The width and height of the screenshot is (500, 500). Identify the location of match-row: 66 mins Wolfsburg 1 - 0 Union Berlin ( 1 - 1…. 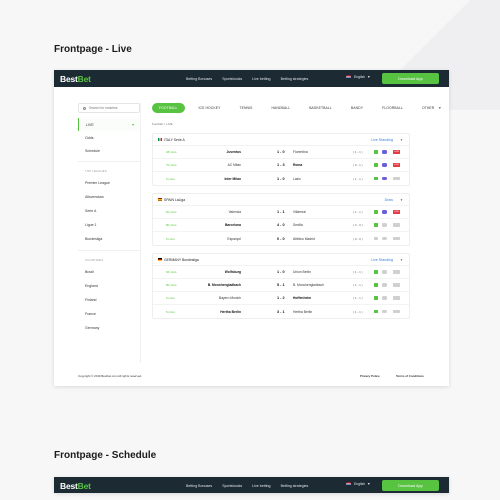
(281, 272).